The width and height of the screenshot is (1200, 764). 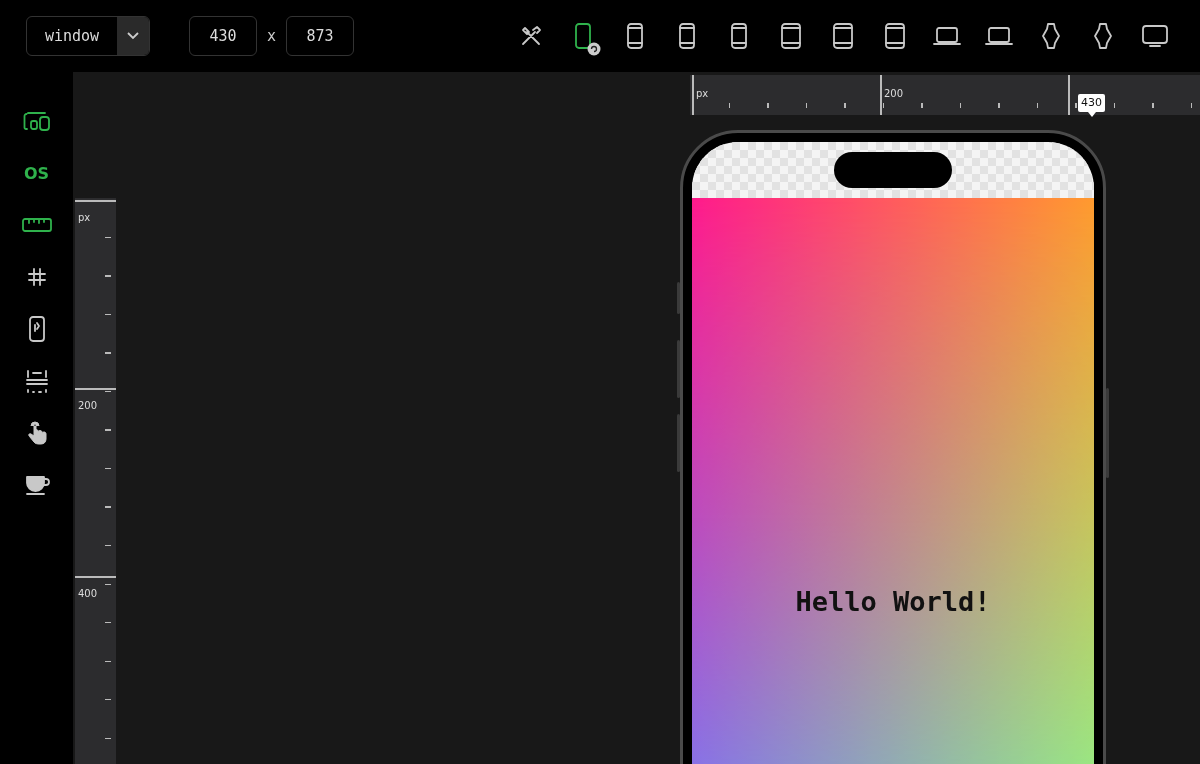 I want to click on grid-icon, so click(x=36, y=277).